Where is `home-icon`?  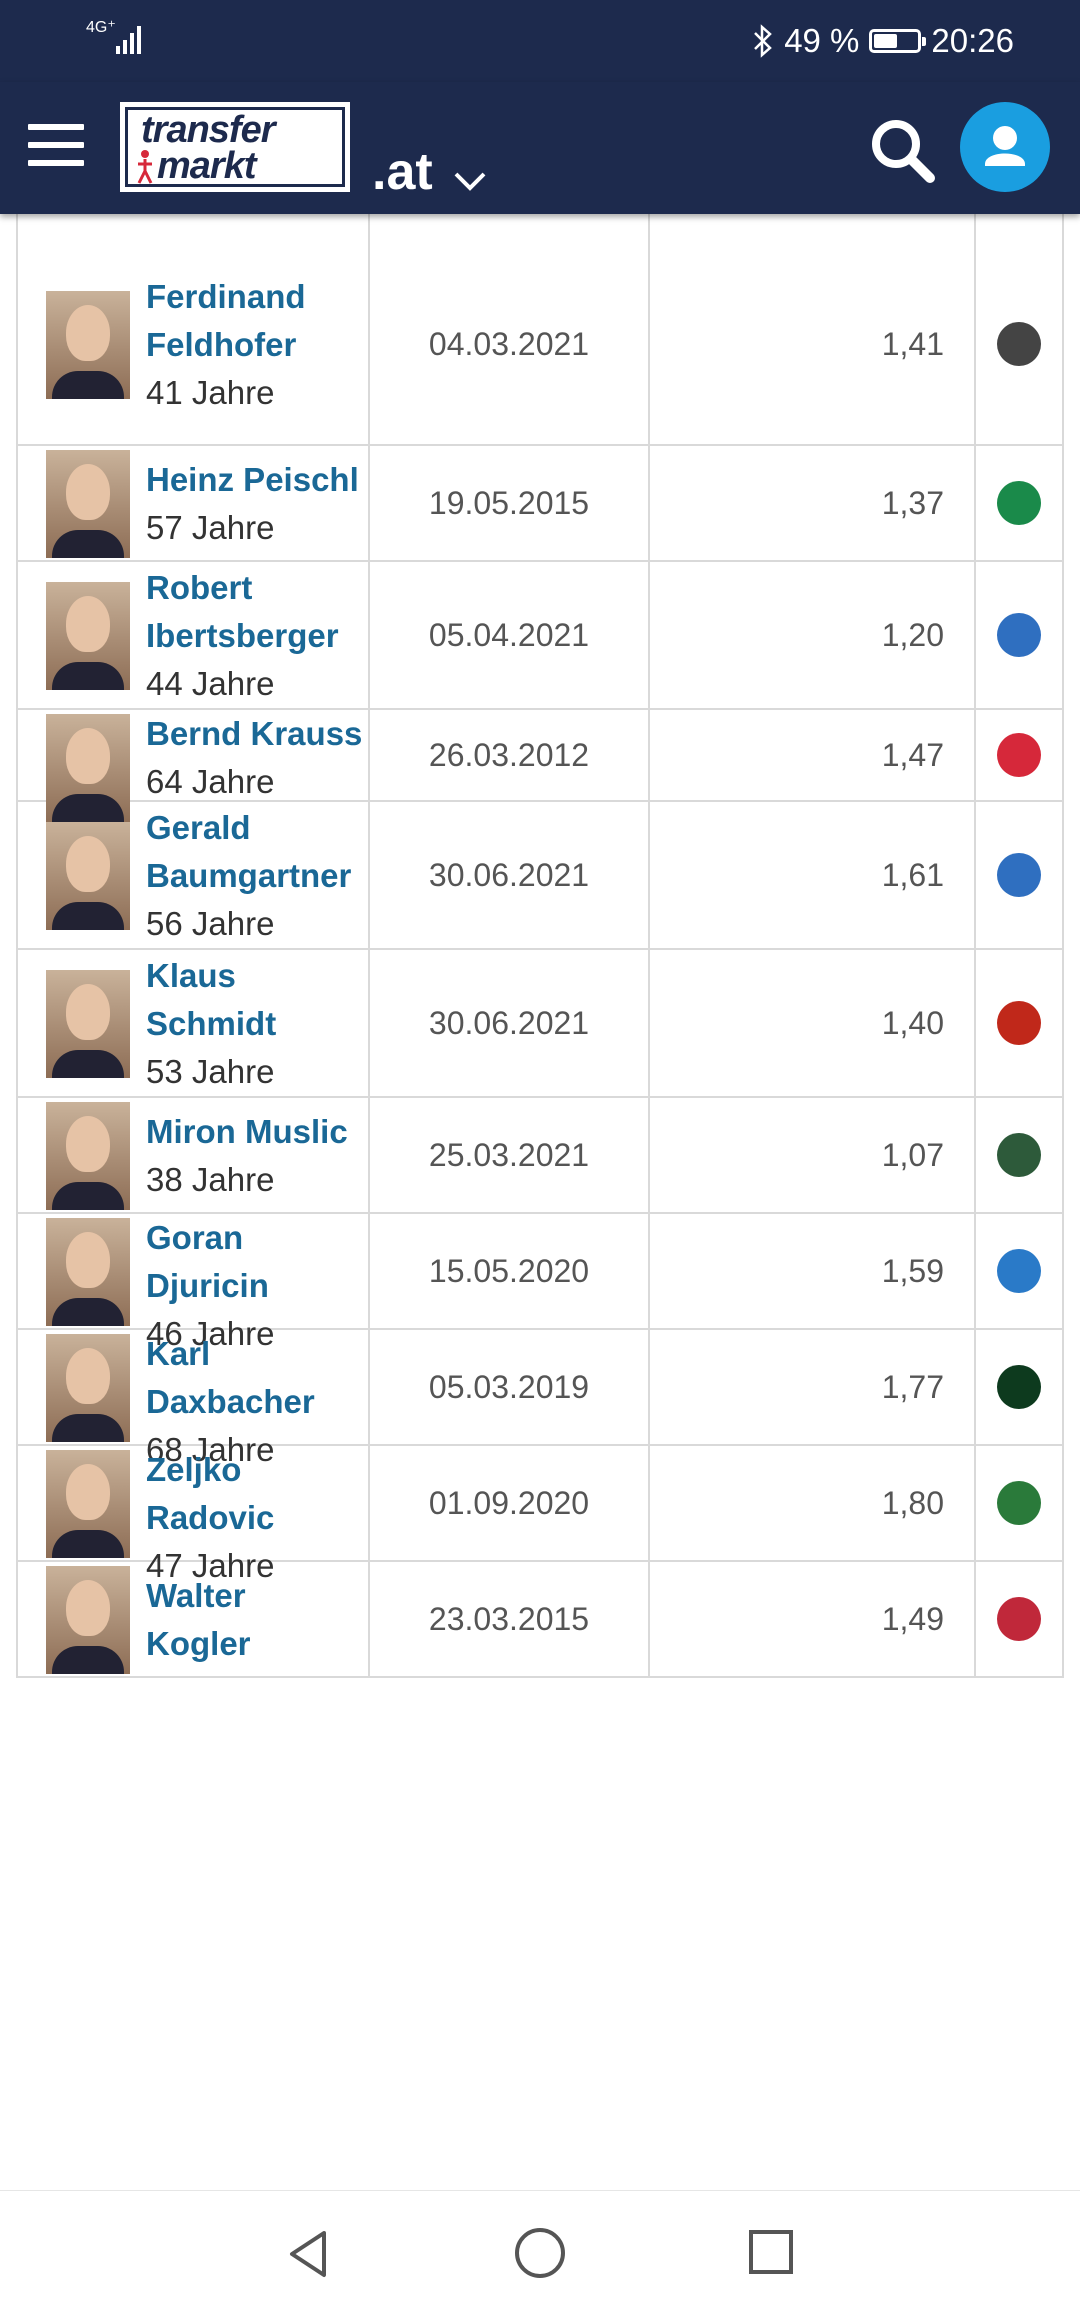 home-icon is located at coordinates (540, 2253).